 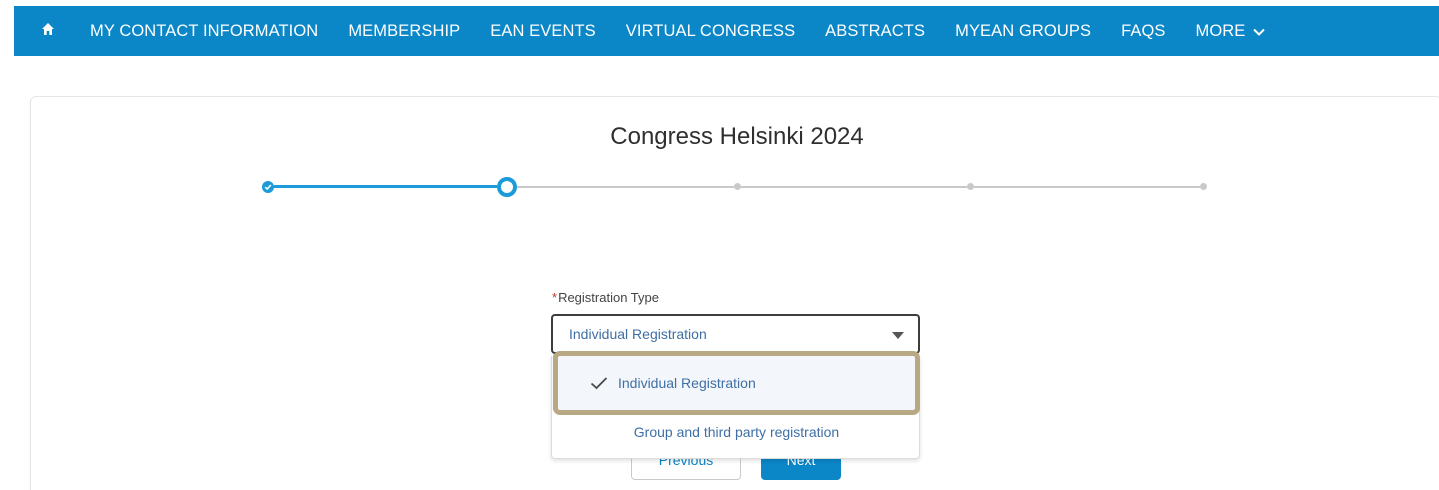 What do you see at coordinates (898, 335) in the screenshot?
I see `caret-down-icon` at bounding box center [898, 335].